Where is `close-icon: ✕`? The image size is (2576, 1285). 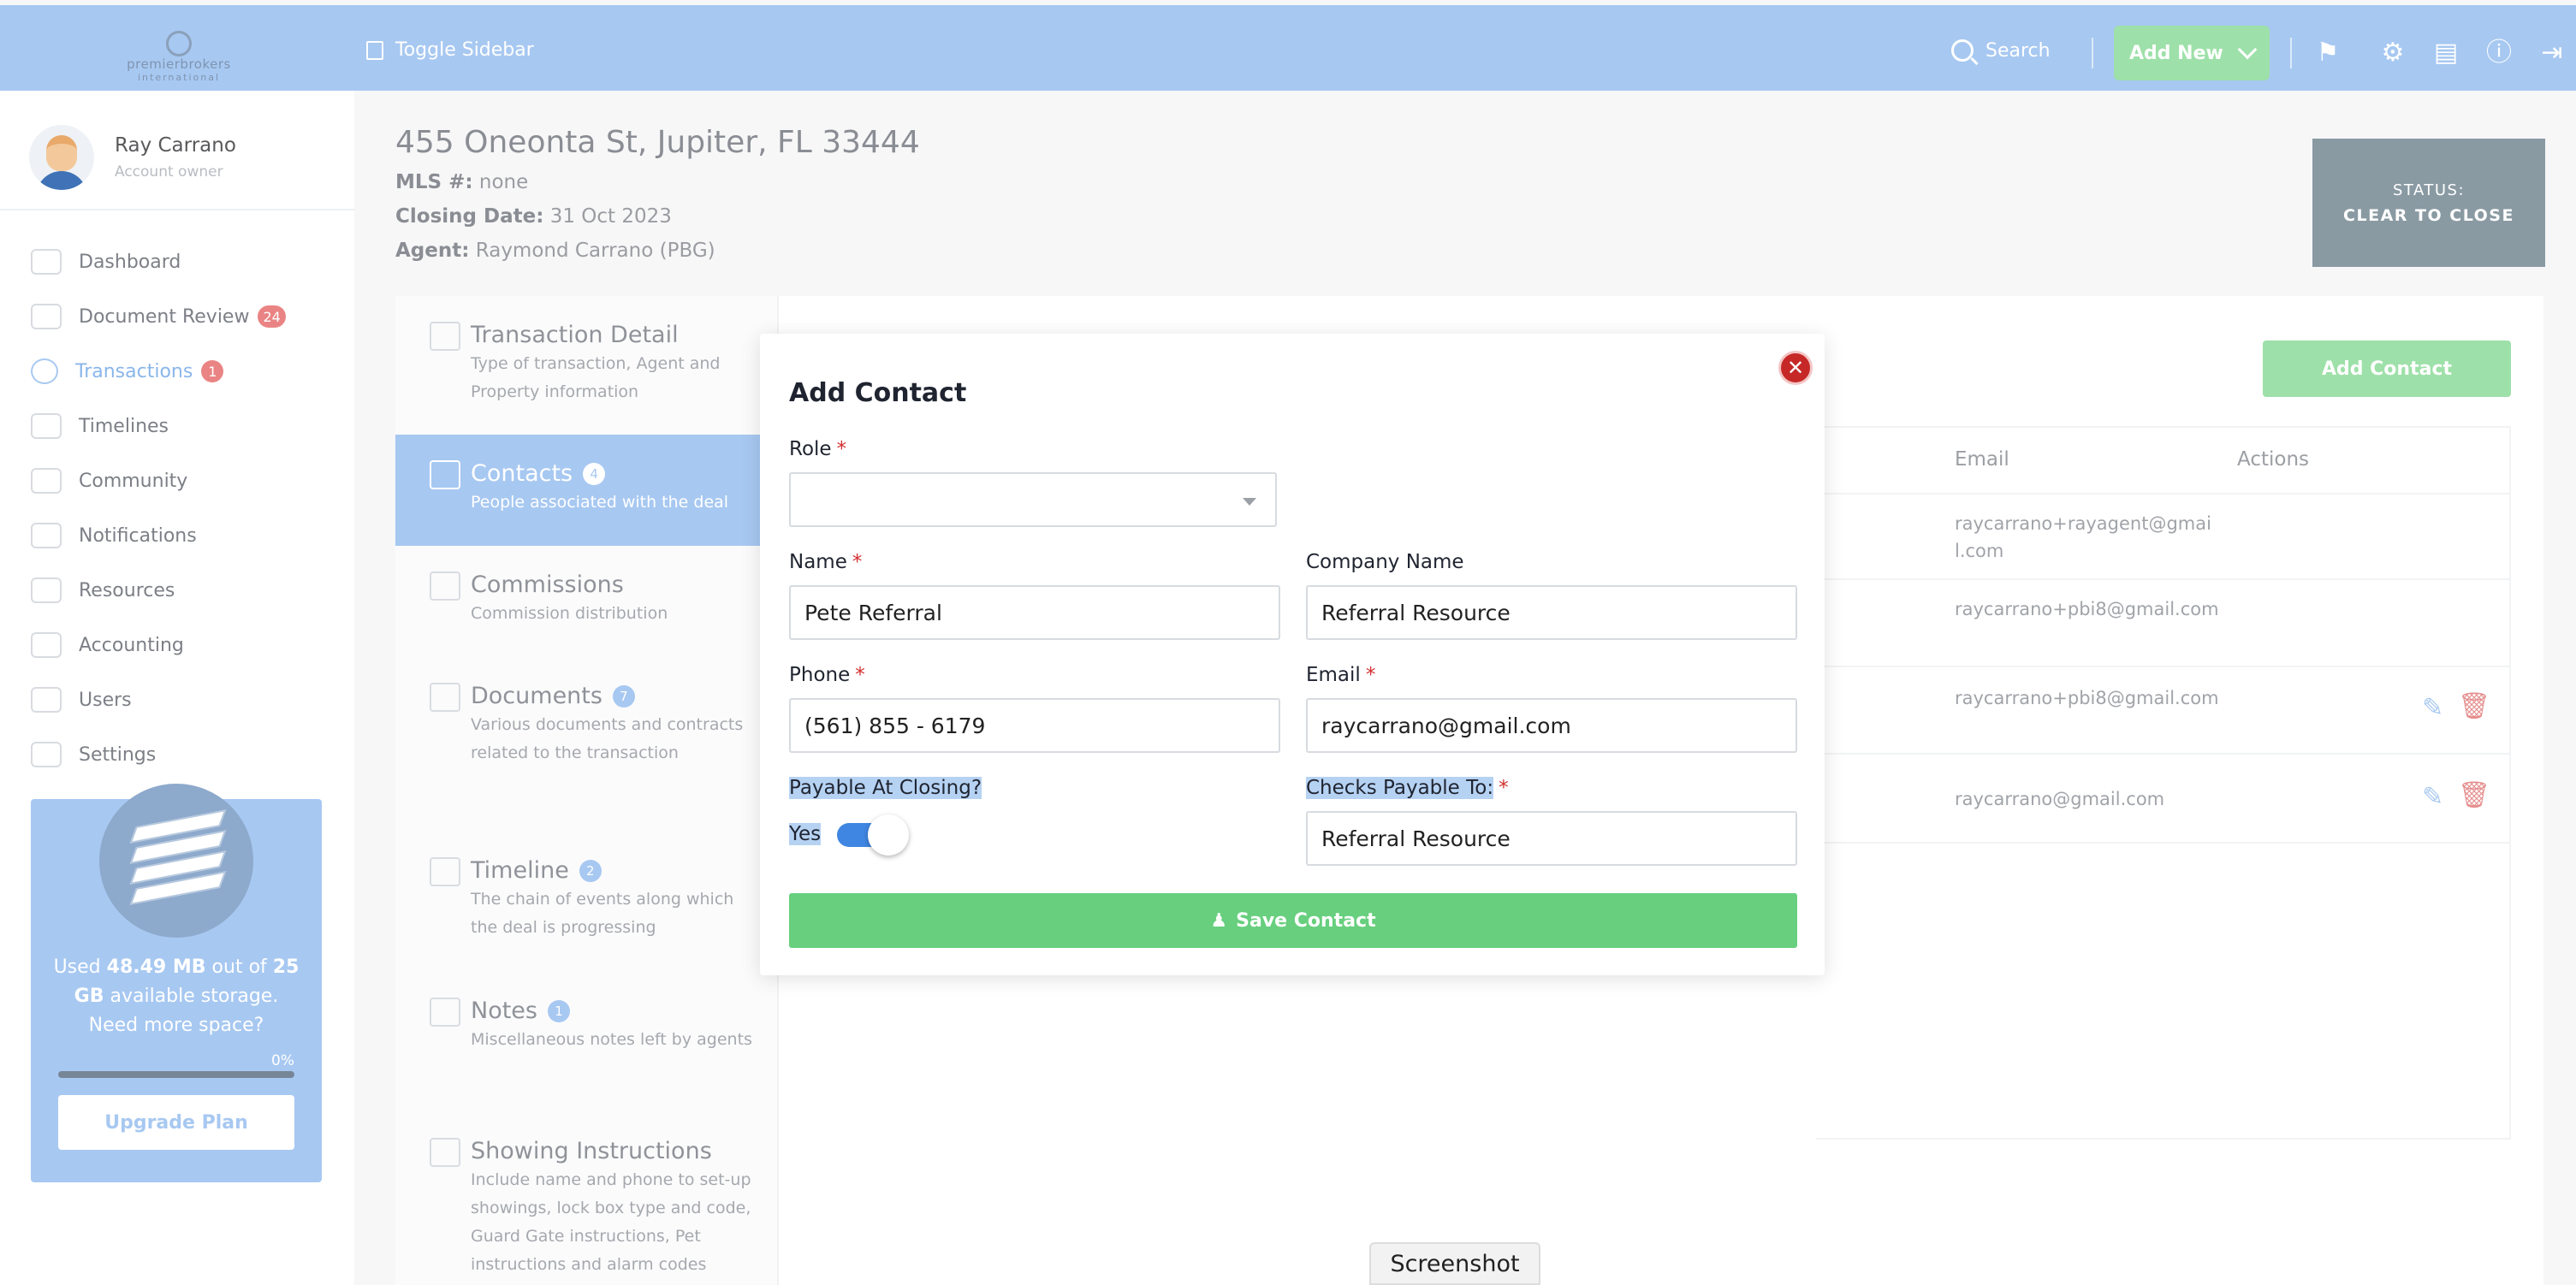 close-icon: ✕ is located at coordinates (1795, 368).